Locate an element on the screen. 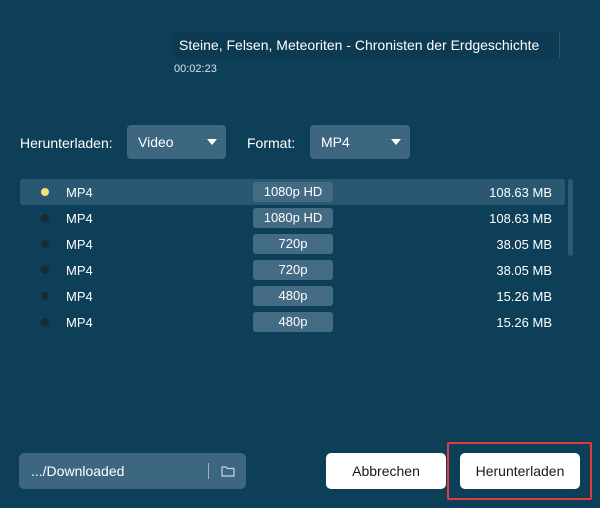 This screenshot has height=508, width=600. path-divider is located at coordinates (208, 471).